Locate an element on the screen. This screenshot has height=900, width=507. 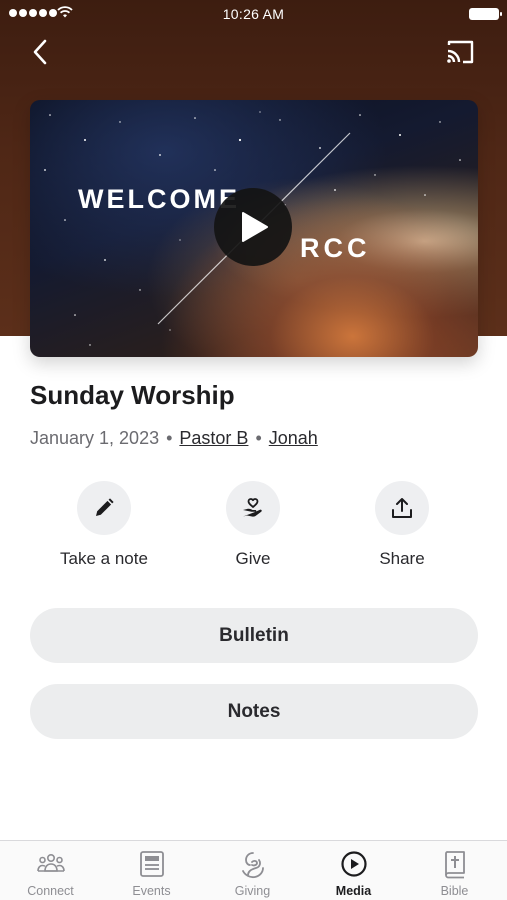
status-bar: 10:26 AM is located at coordinates (253, 14).